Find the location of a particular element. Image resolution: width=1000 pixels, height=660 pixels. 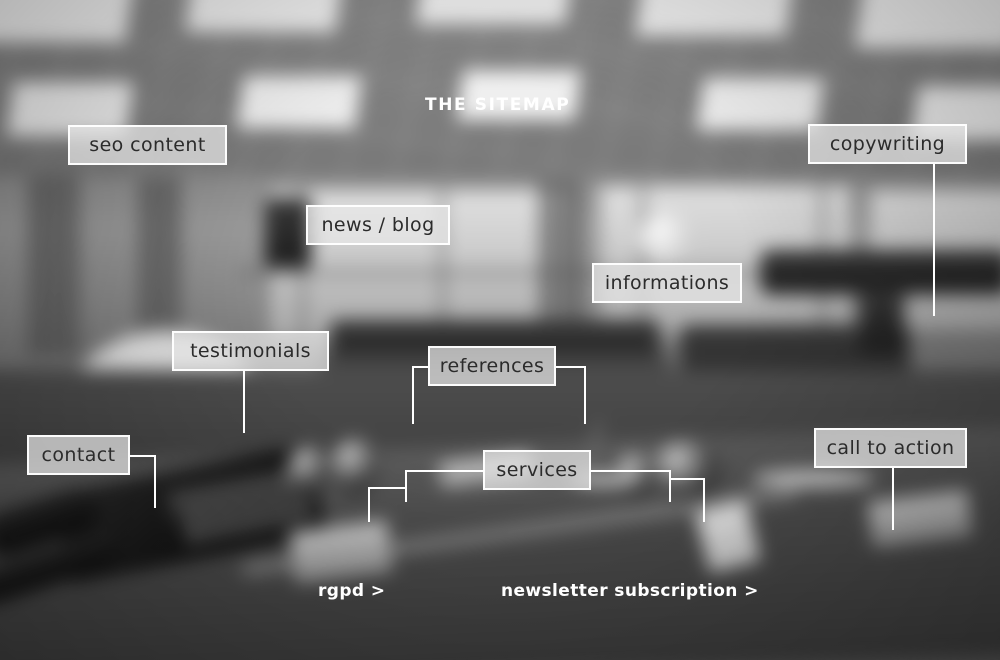

sitemap-node-label: seo content is located at coordinates (147, 145).